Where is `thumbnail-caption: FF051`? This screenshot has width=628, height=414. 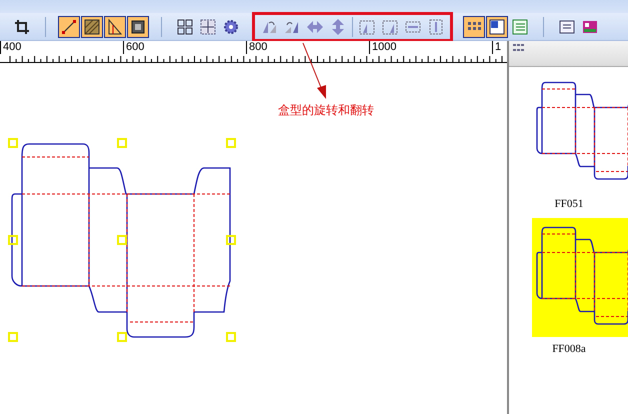
thumbnail-caption: FF051 is located at coordinates (569, 204).